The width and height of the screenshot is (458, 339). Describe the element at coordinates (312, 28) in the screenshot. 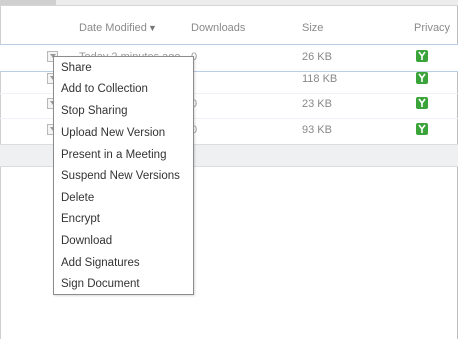

I see `column-size: Size` at that location.